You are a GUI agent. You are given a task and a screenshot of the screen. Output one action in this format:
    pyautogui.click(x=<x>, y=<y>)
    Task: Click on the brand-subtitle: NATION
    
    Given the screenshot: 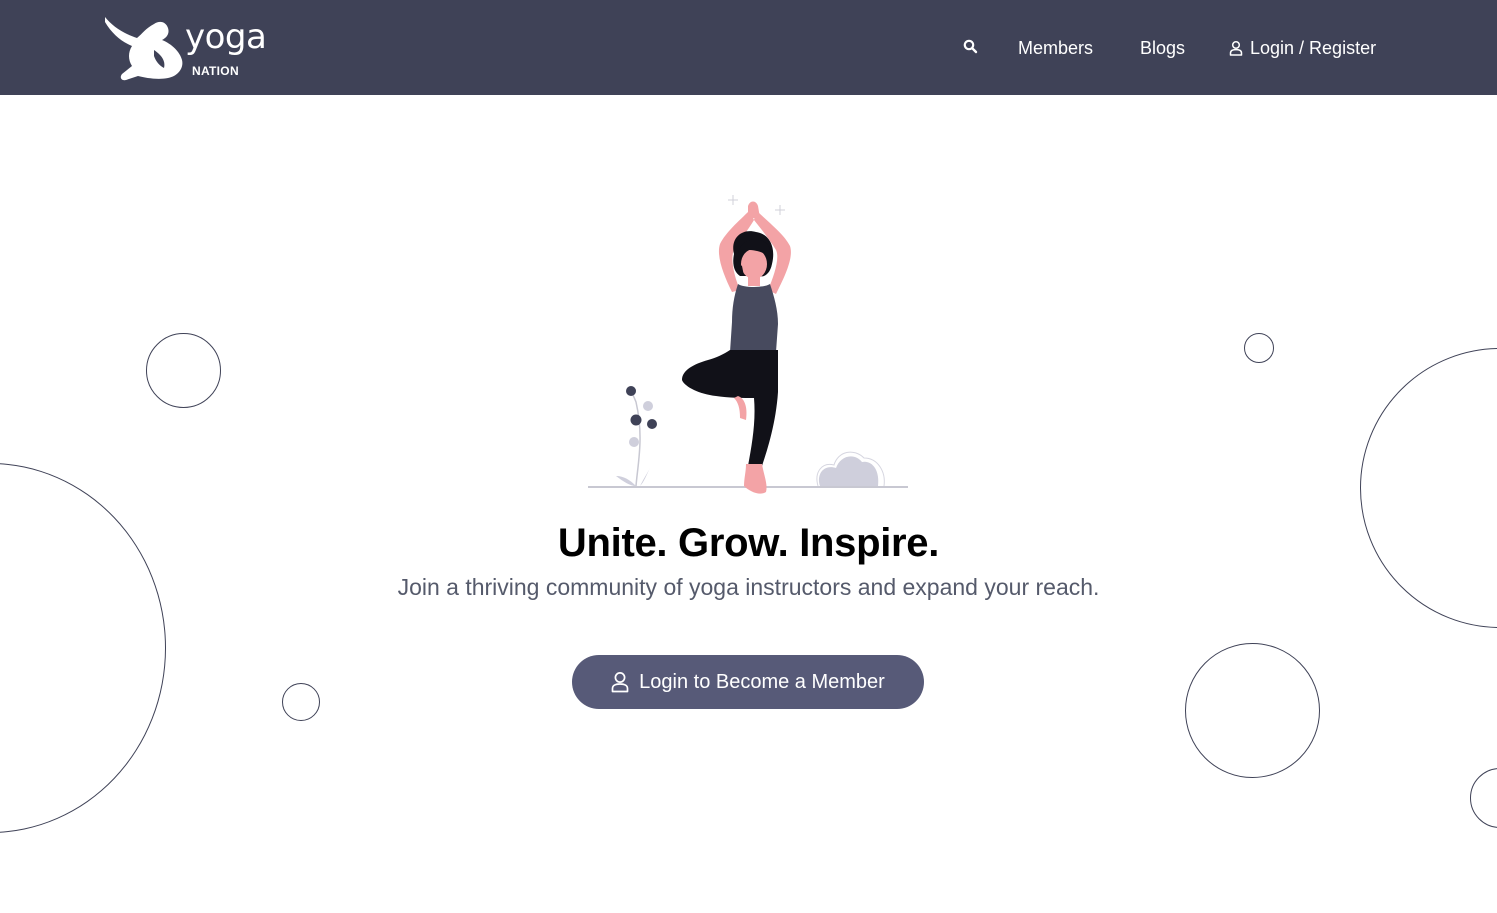 What is the action you would take?
    pyautogui.click(x=215, y=71)
    